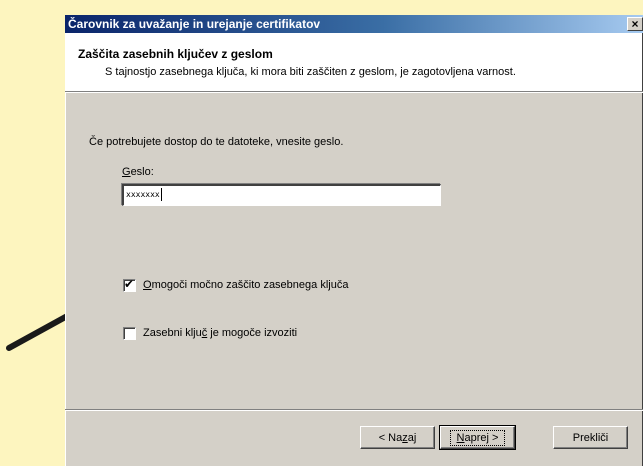  Describe the element at coordinates (147, 285) in the screenshot. I see `strong-protection-accel: O` at that location.